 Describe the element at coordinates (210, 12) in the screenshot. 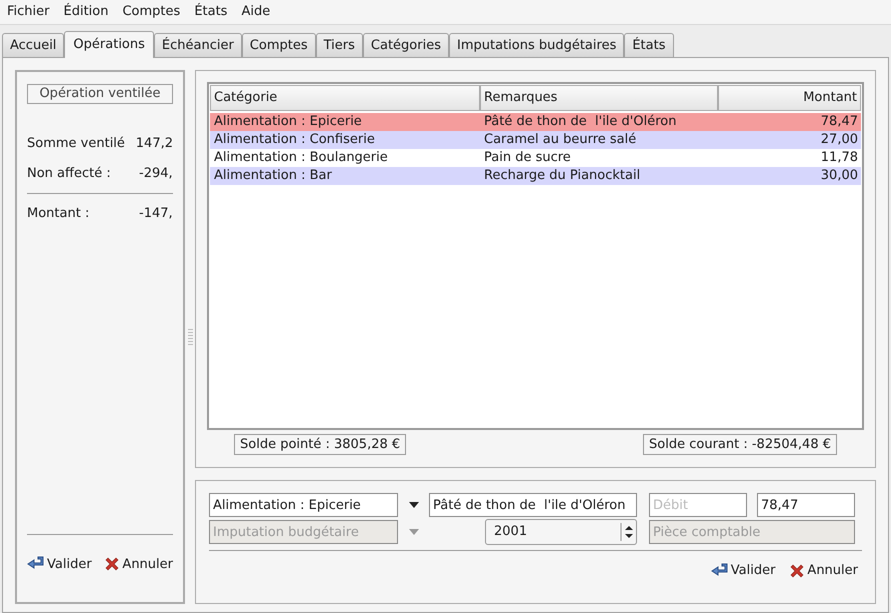

I see `menu-item: États` at that location.